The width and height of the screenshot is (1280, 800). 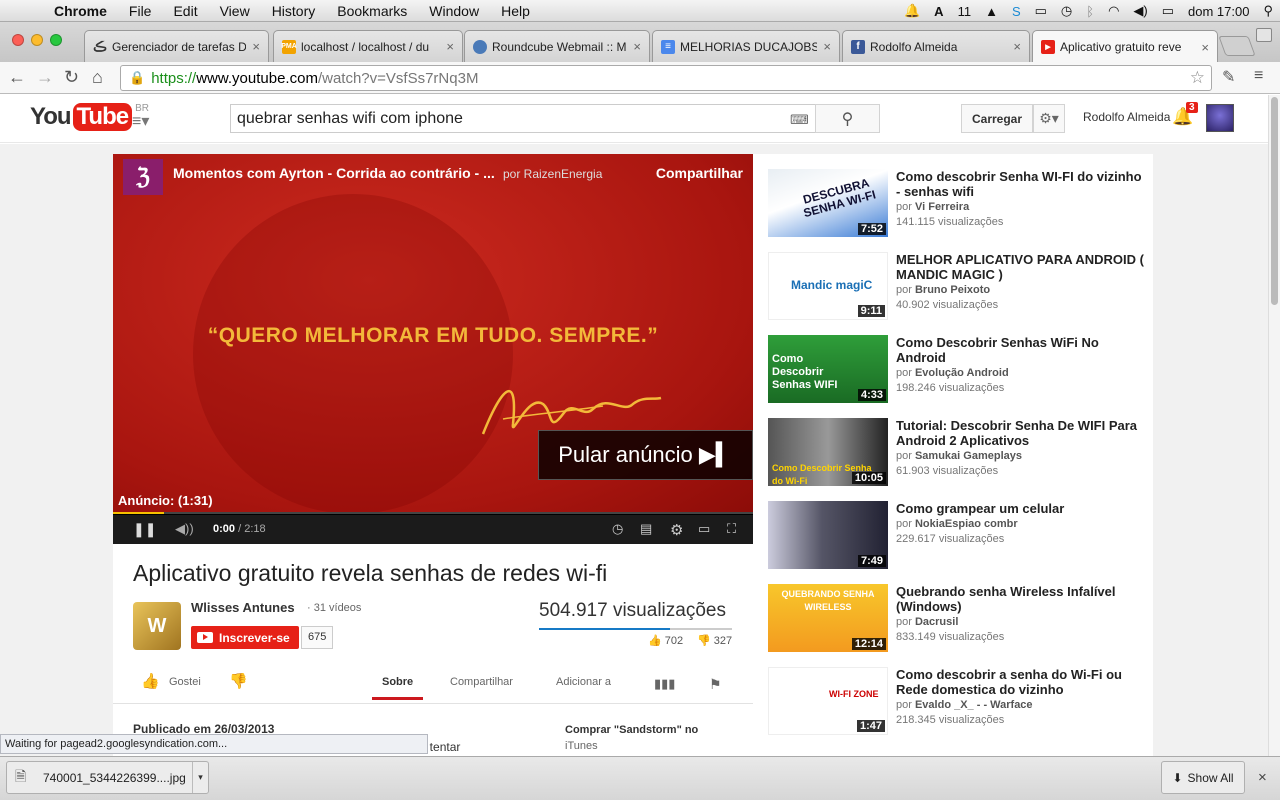 I want to click on related-channel: Samukai Gameplays, so click(x=968, y=456).